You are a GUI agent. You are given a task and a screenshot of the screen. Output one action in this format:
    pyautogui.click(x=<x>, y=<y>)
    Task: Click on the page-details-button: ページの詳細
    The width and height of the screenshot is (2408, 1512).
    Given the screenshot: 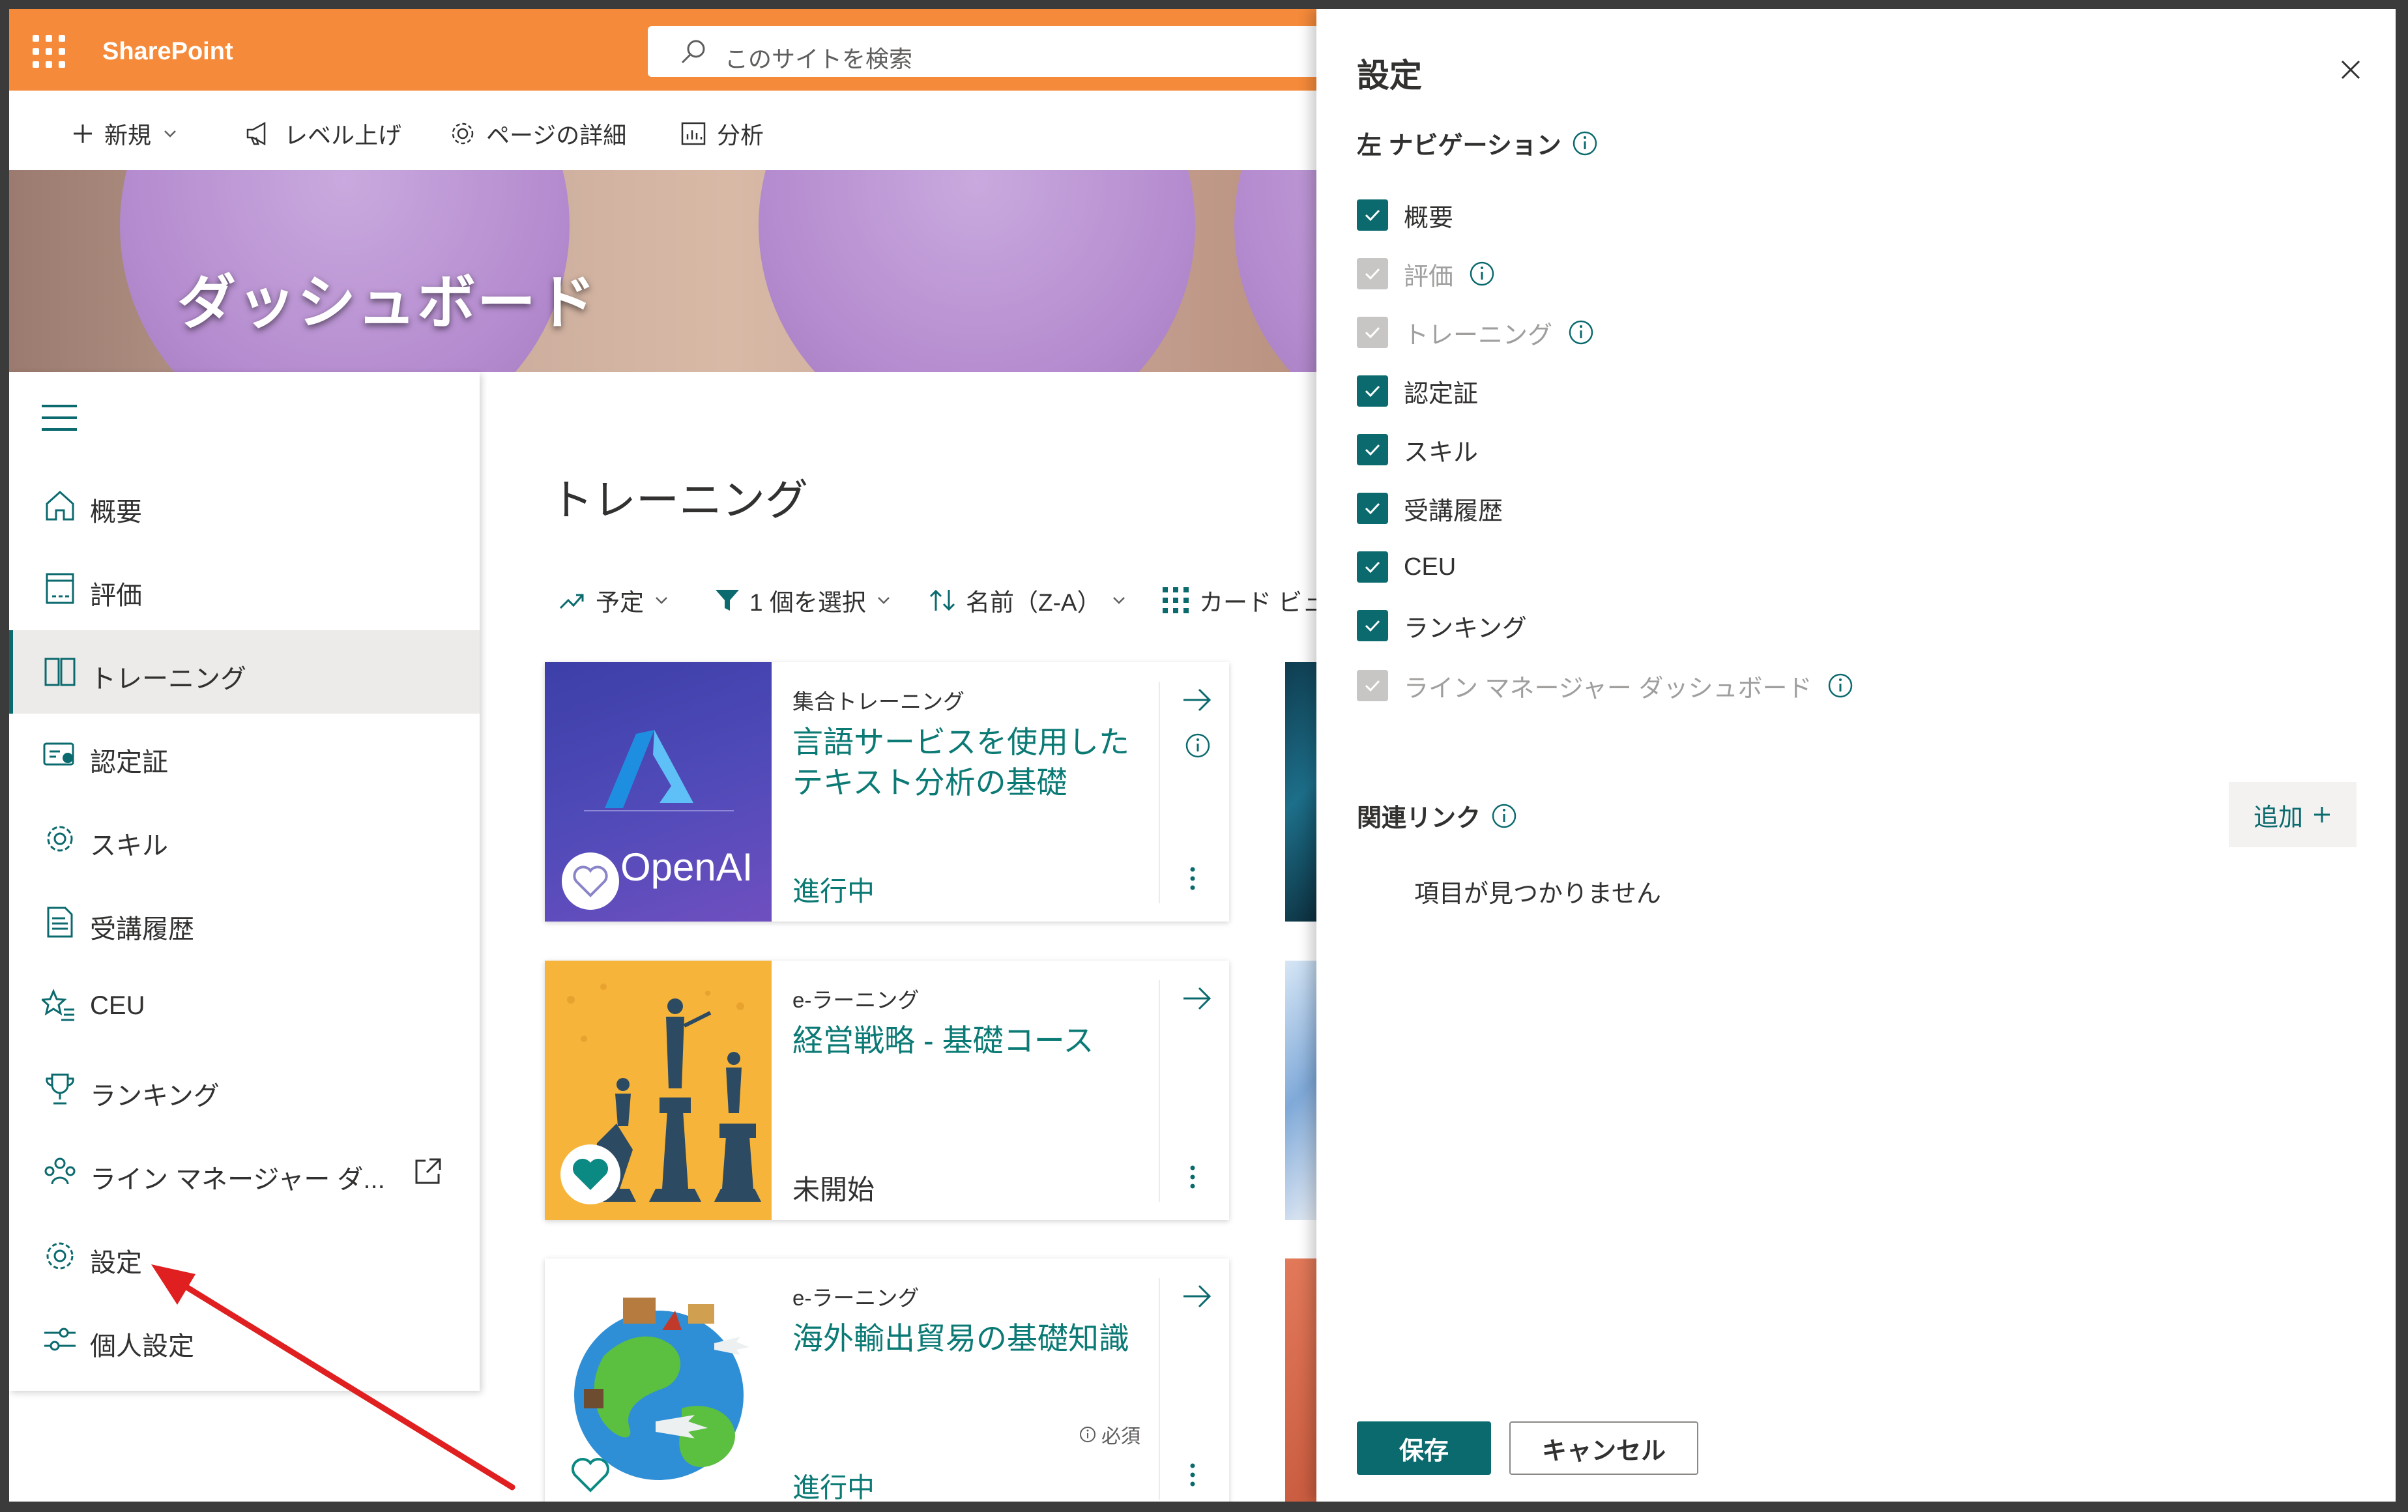 What is the action you would take?
    pyautogui.click(x=538, y=134)
    